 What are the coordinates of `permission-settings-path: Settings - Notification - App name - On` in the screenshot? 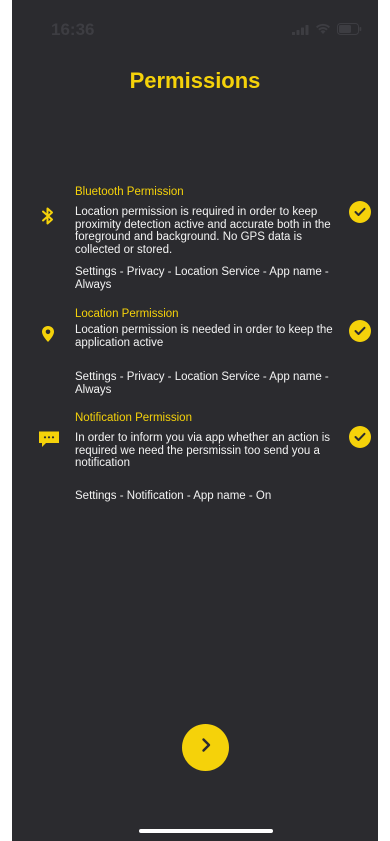 It's located at (173, 496).